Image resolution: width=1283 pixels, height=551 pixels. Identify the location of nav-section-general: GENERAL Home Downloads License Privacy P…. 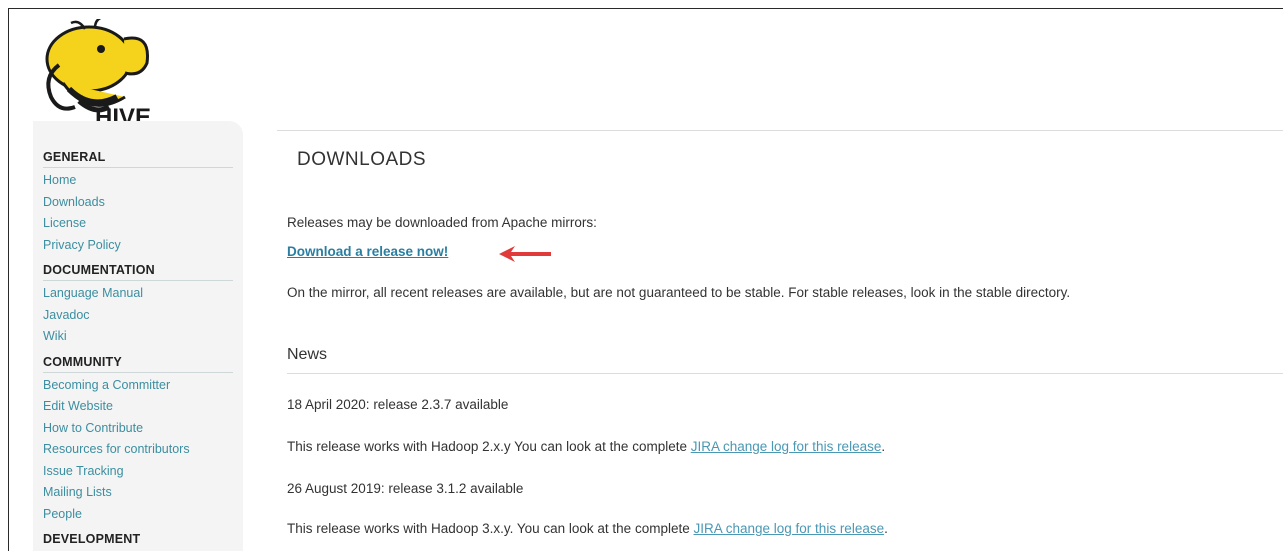
(138, 202).